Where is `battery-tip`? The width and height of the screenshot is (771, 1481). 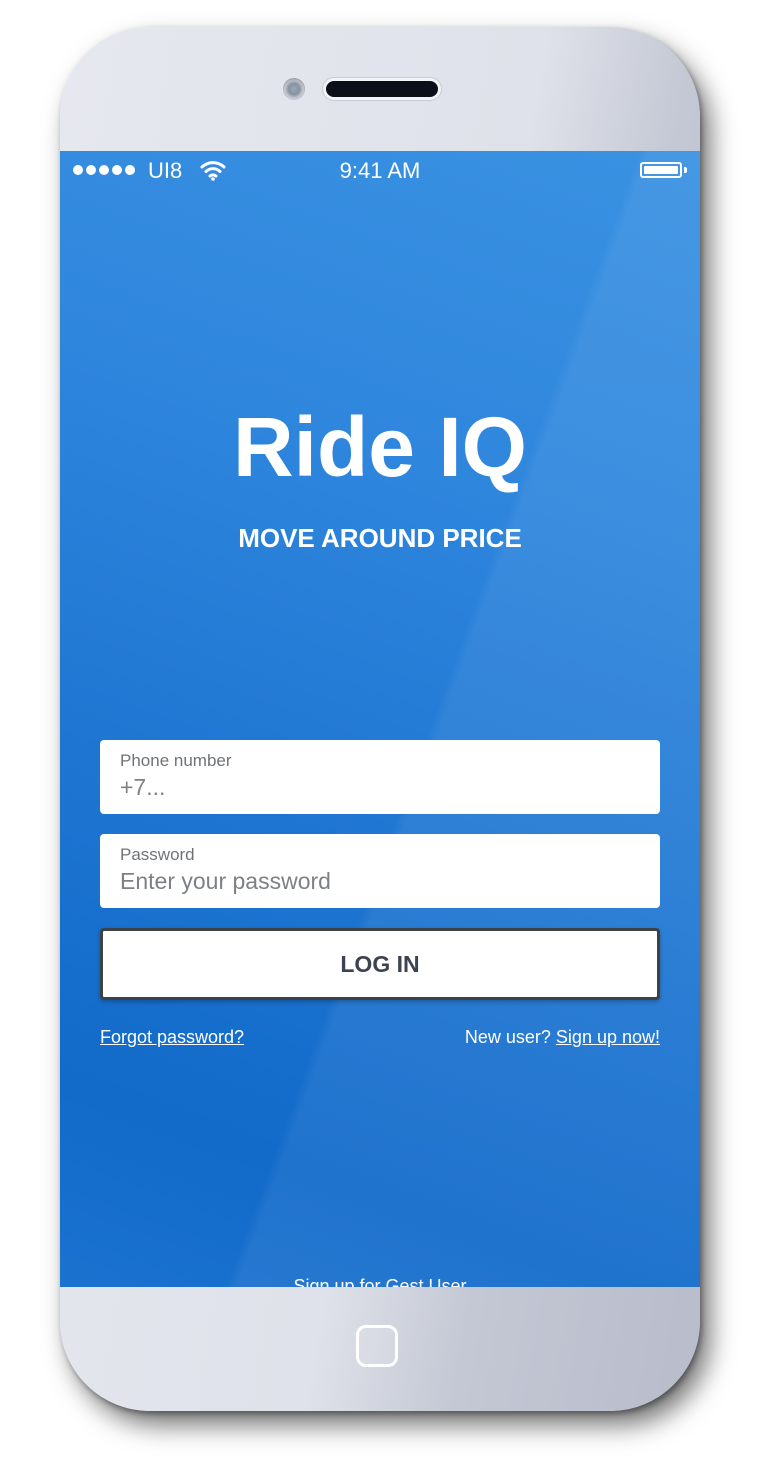
battery-tip is located at coordinates (685, 170).